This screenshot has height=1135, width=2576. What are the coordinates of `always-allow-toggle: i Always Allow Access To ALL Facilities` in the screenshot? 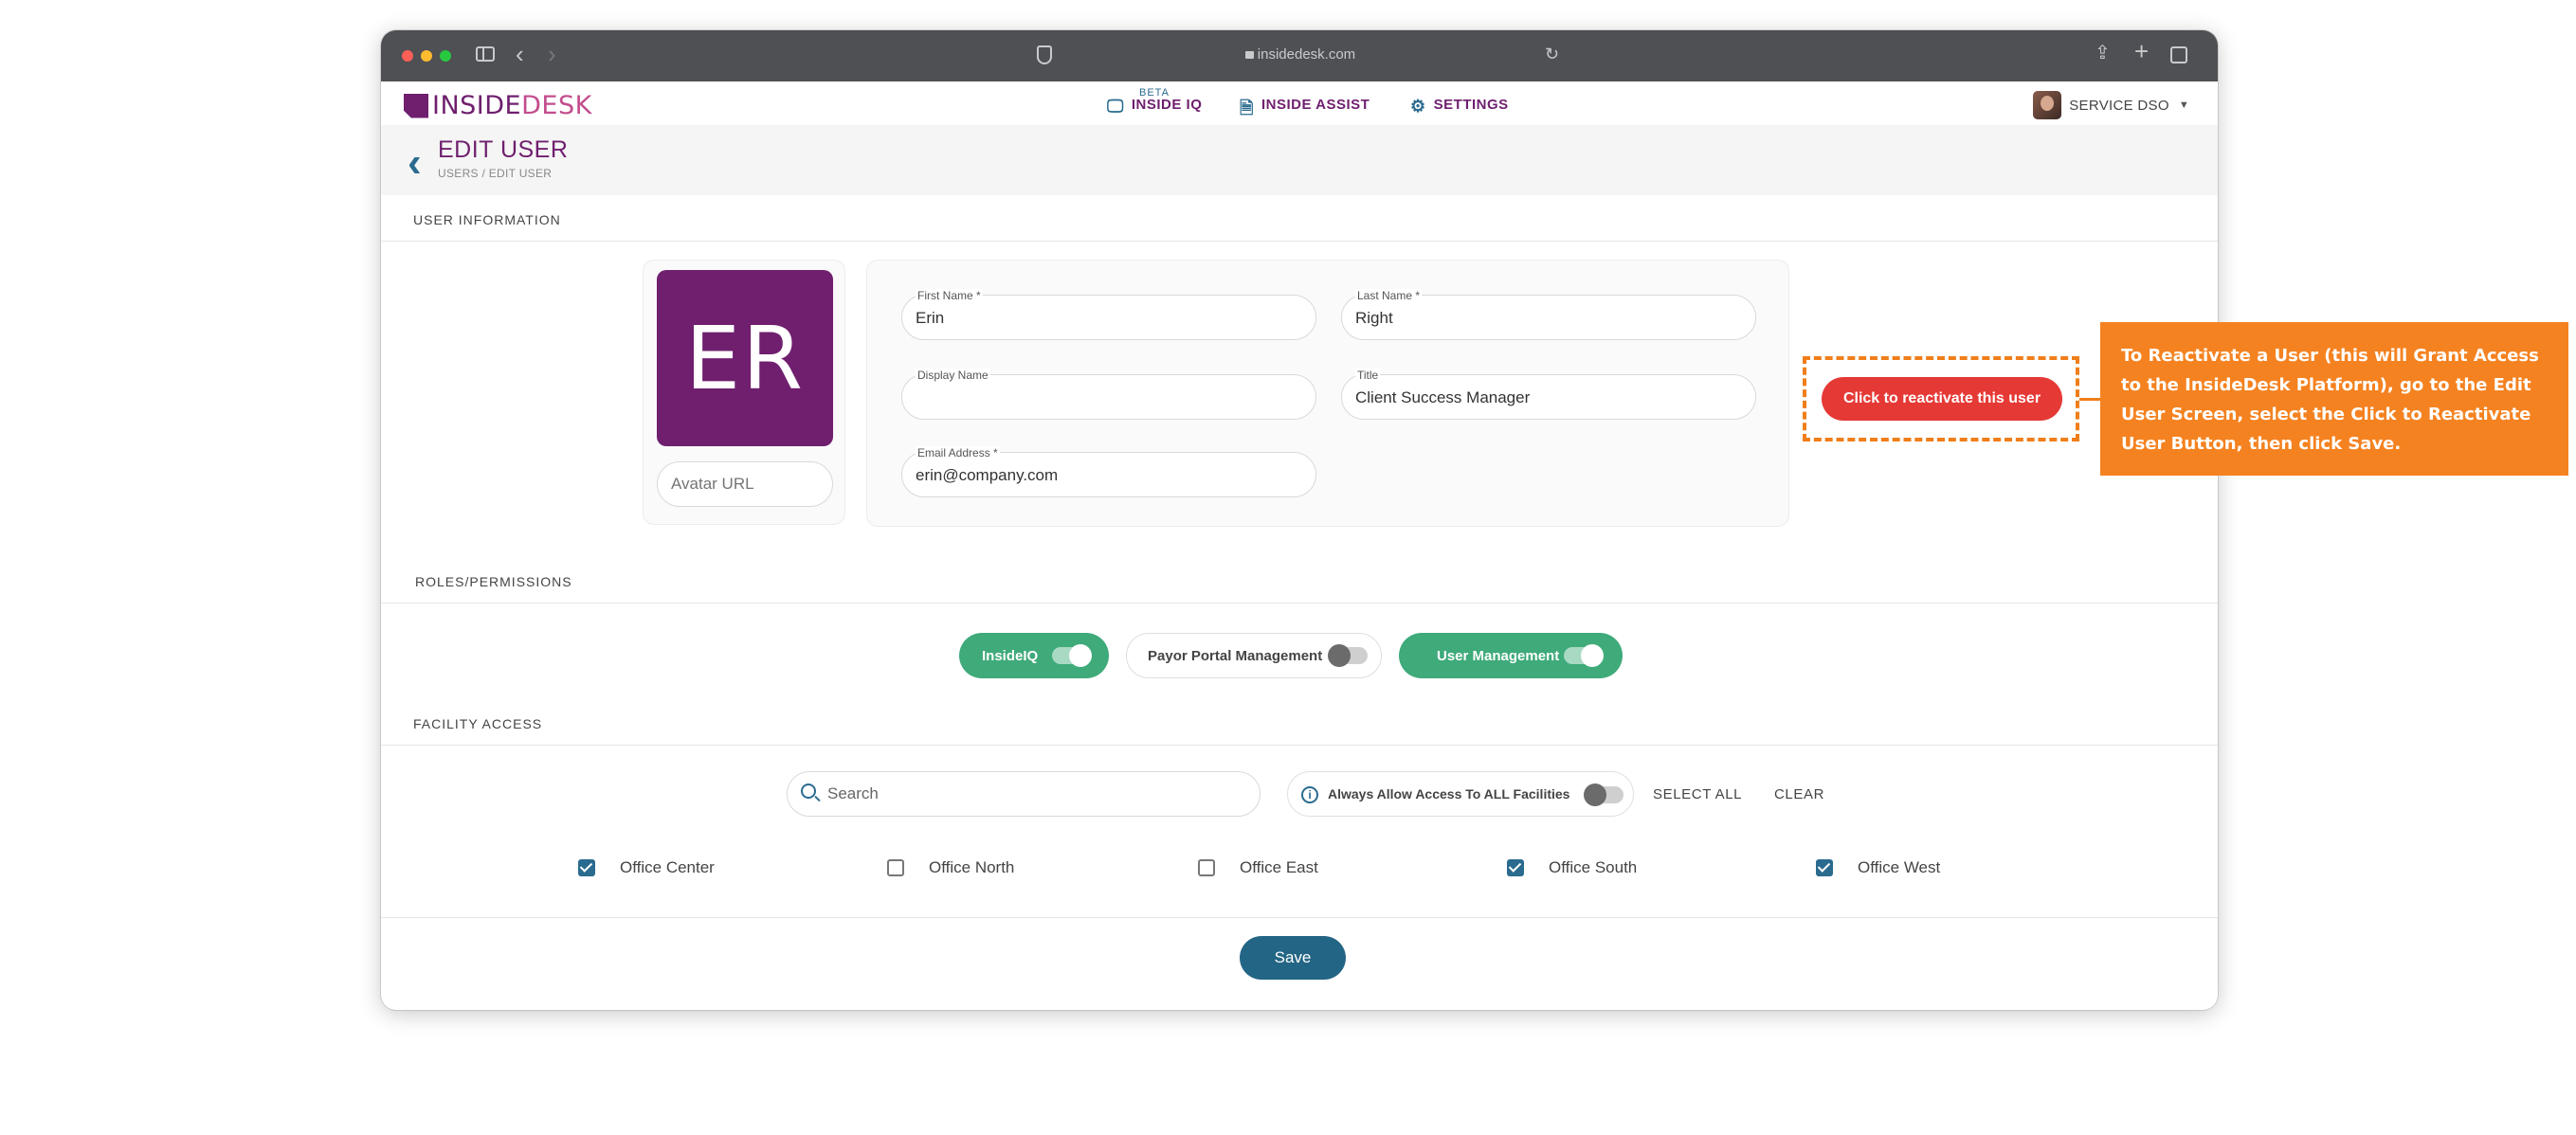 It's located at (1460, 794).